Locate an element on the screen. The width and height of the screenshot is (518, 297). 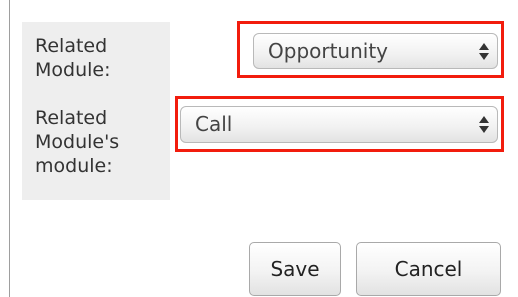
save-button: Save is located at coordinates (295, 269).